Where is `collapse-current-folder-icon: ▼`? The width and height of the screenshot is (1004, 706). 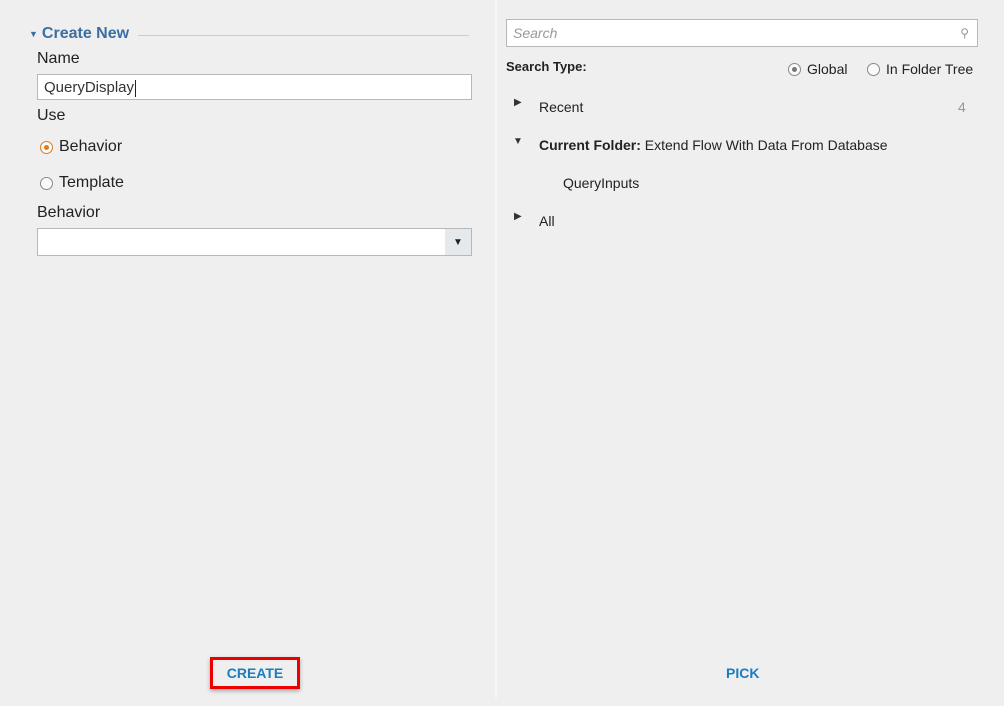
collapse-current-folder-icon: ▼ is located at coordinates (518, 141).